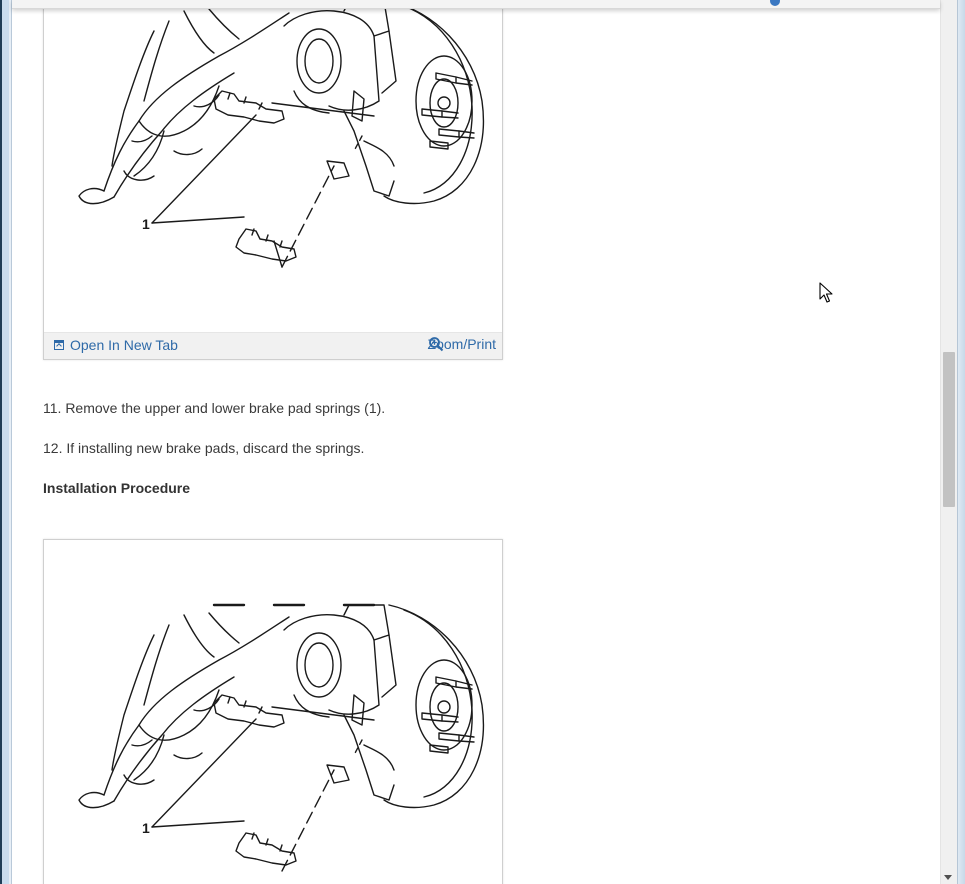 This screenshot has width=965, height=884. What do you see at coordinates (59, 345) in the screenshot?
I see `open-in-new-tab-icon` at bounding box center [59, 345].